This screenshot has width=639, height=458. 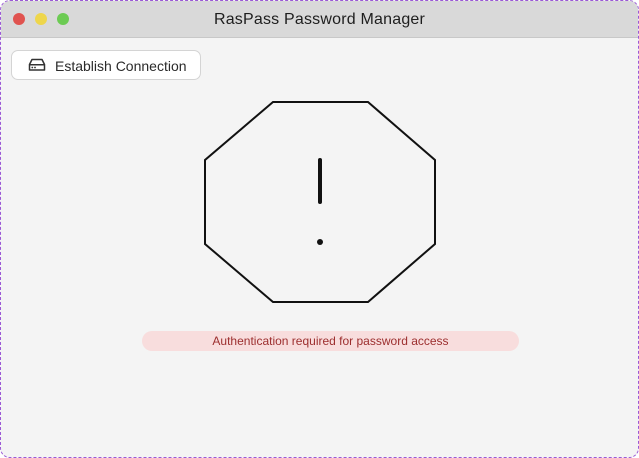 I want to click on establish-connection-button: Establish Connection, so click(x=106, y=65).